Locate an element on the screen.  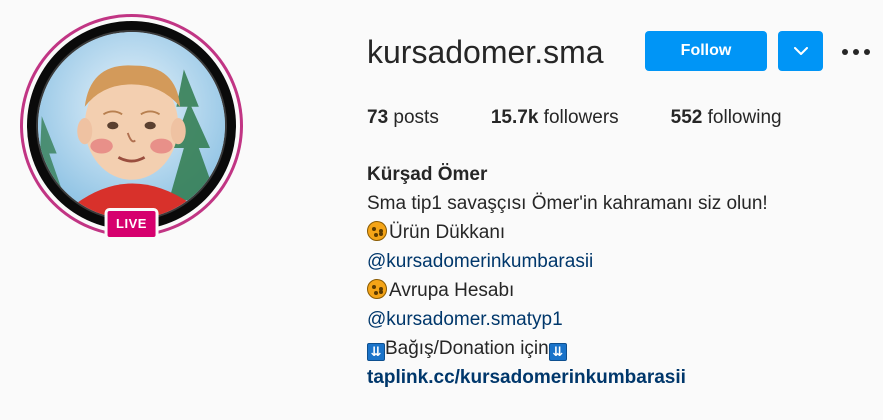
bio-line: taplink.cc/kursadomerinkumbarasii is located at coordinates (567, 377).